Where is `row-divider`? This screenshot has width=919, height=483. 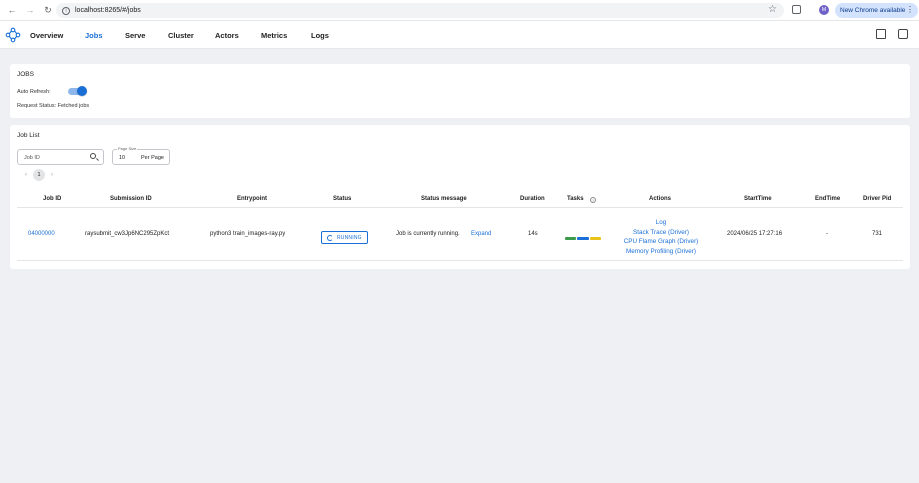
row-divider is located at coordinates (460, 260).